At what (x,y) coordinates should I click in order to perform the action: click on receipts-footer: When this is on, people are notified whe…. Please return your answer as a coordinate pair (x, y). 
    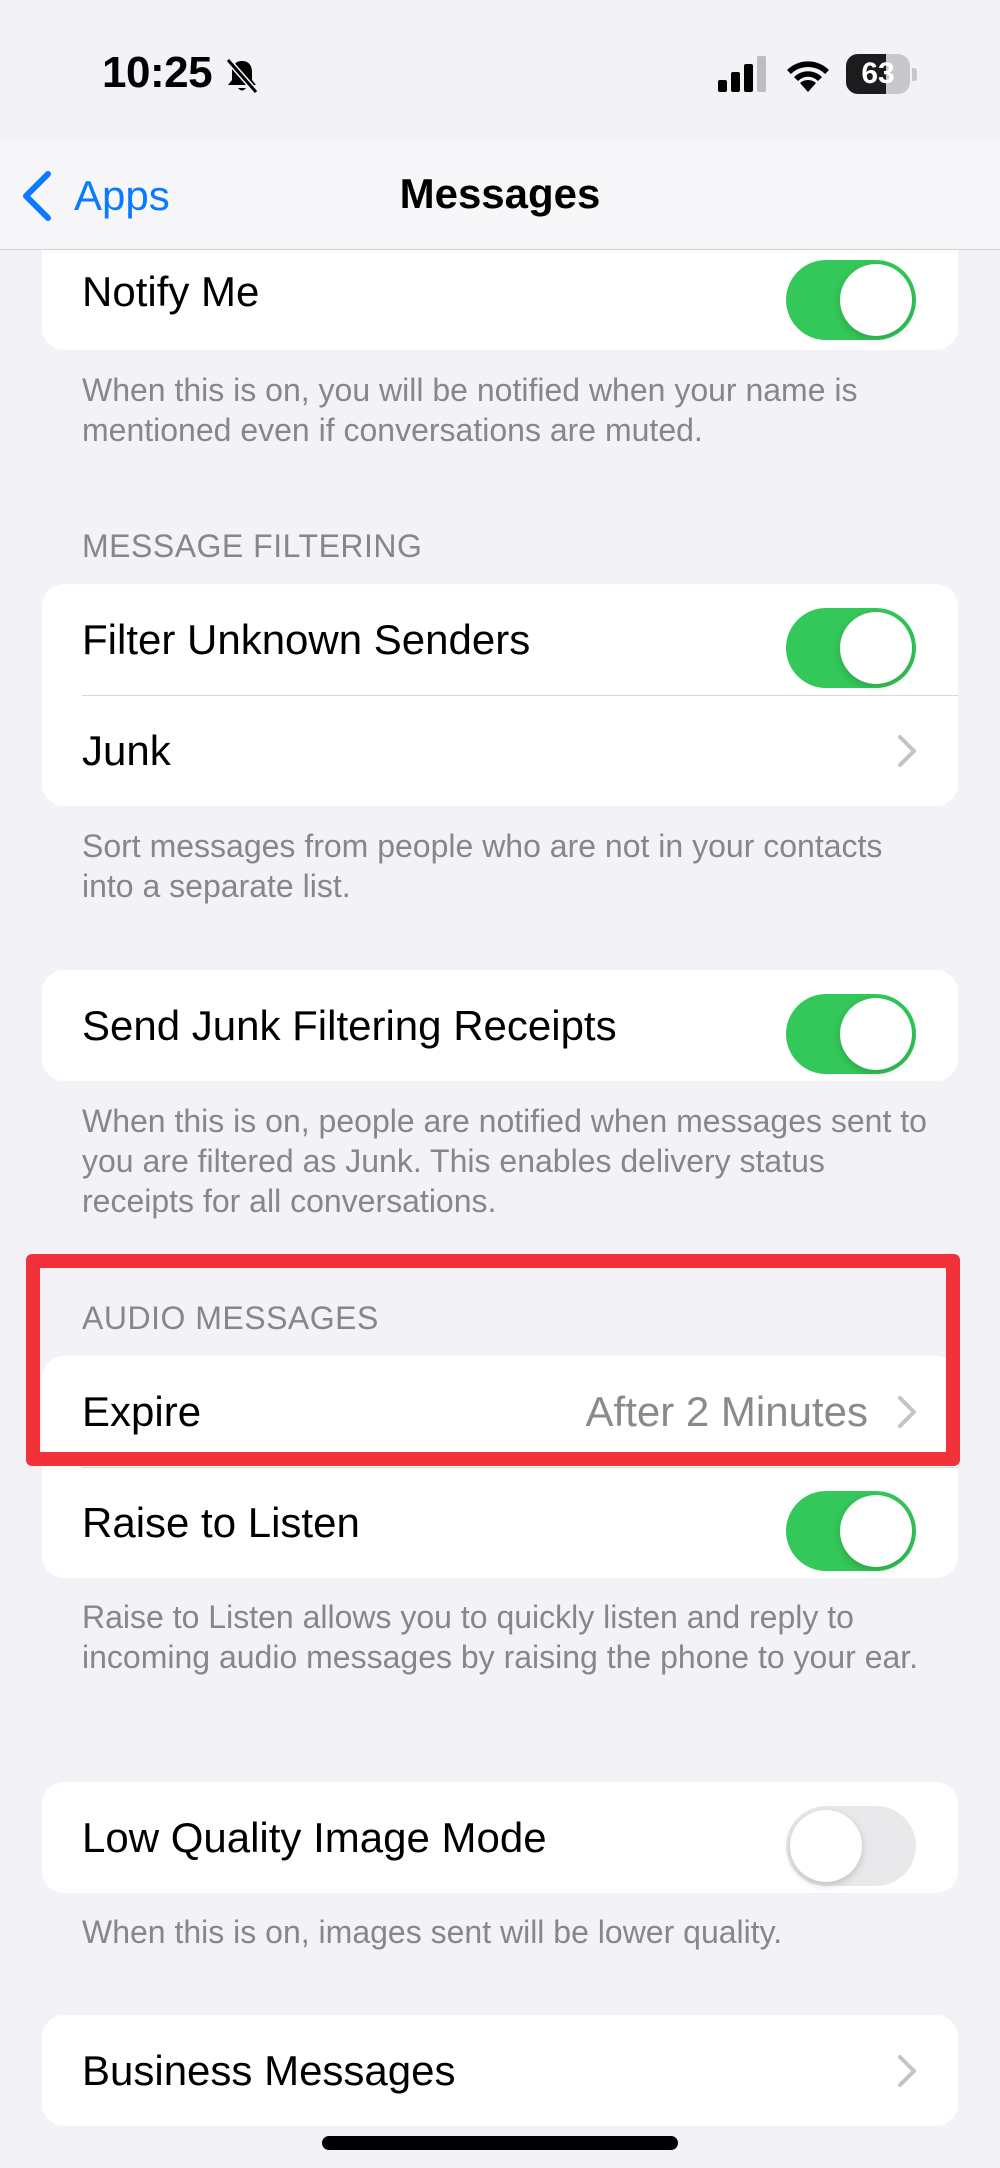
    Looking at the image, I should click on (504, 1161).